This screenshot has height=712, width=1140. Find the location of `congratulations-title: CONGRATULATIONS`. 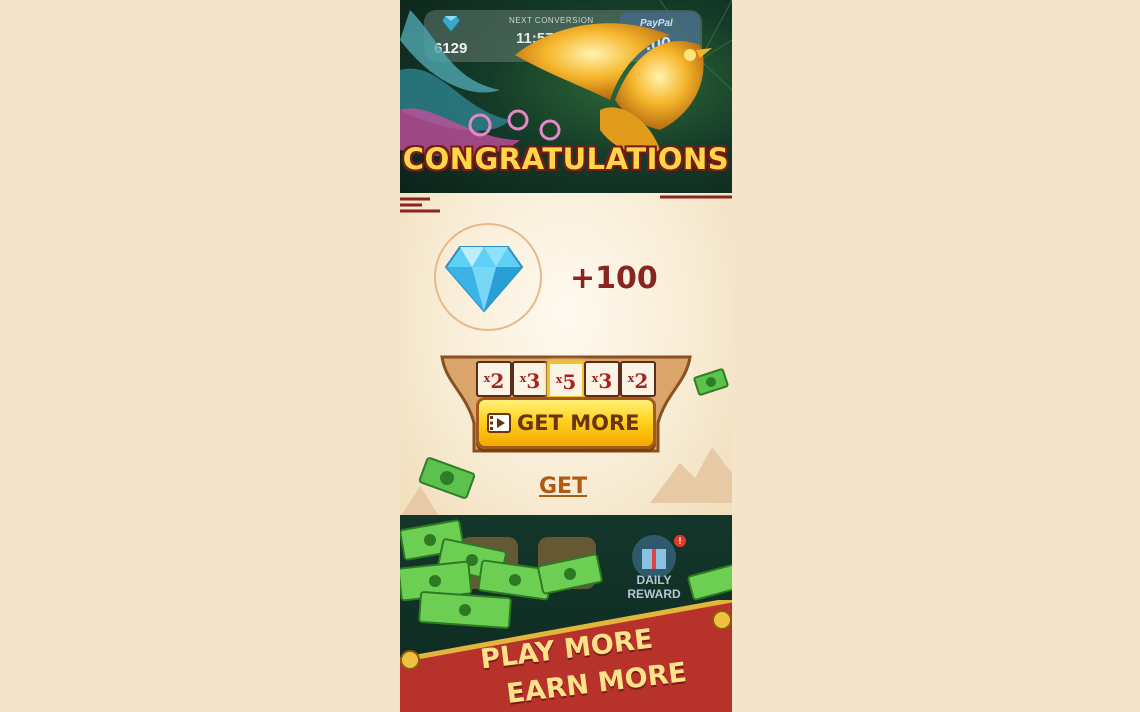

congratulations-title: CONGRATULATIONS is located at coordinates (566, 159).